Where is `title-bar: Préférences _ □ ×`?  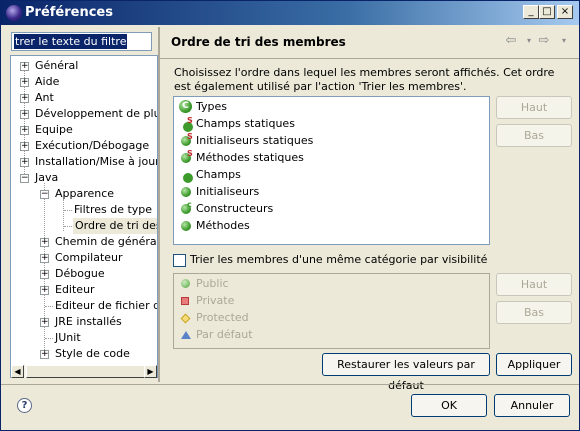
title-bar: Préférences _ □ × is located at coordinates (290, 13).